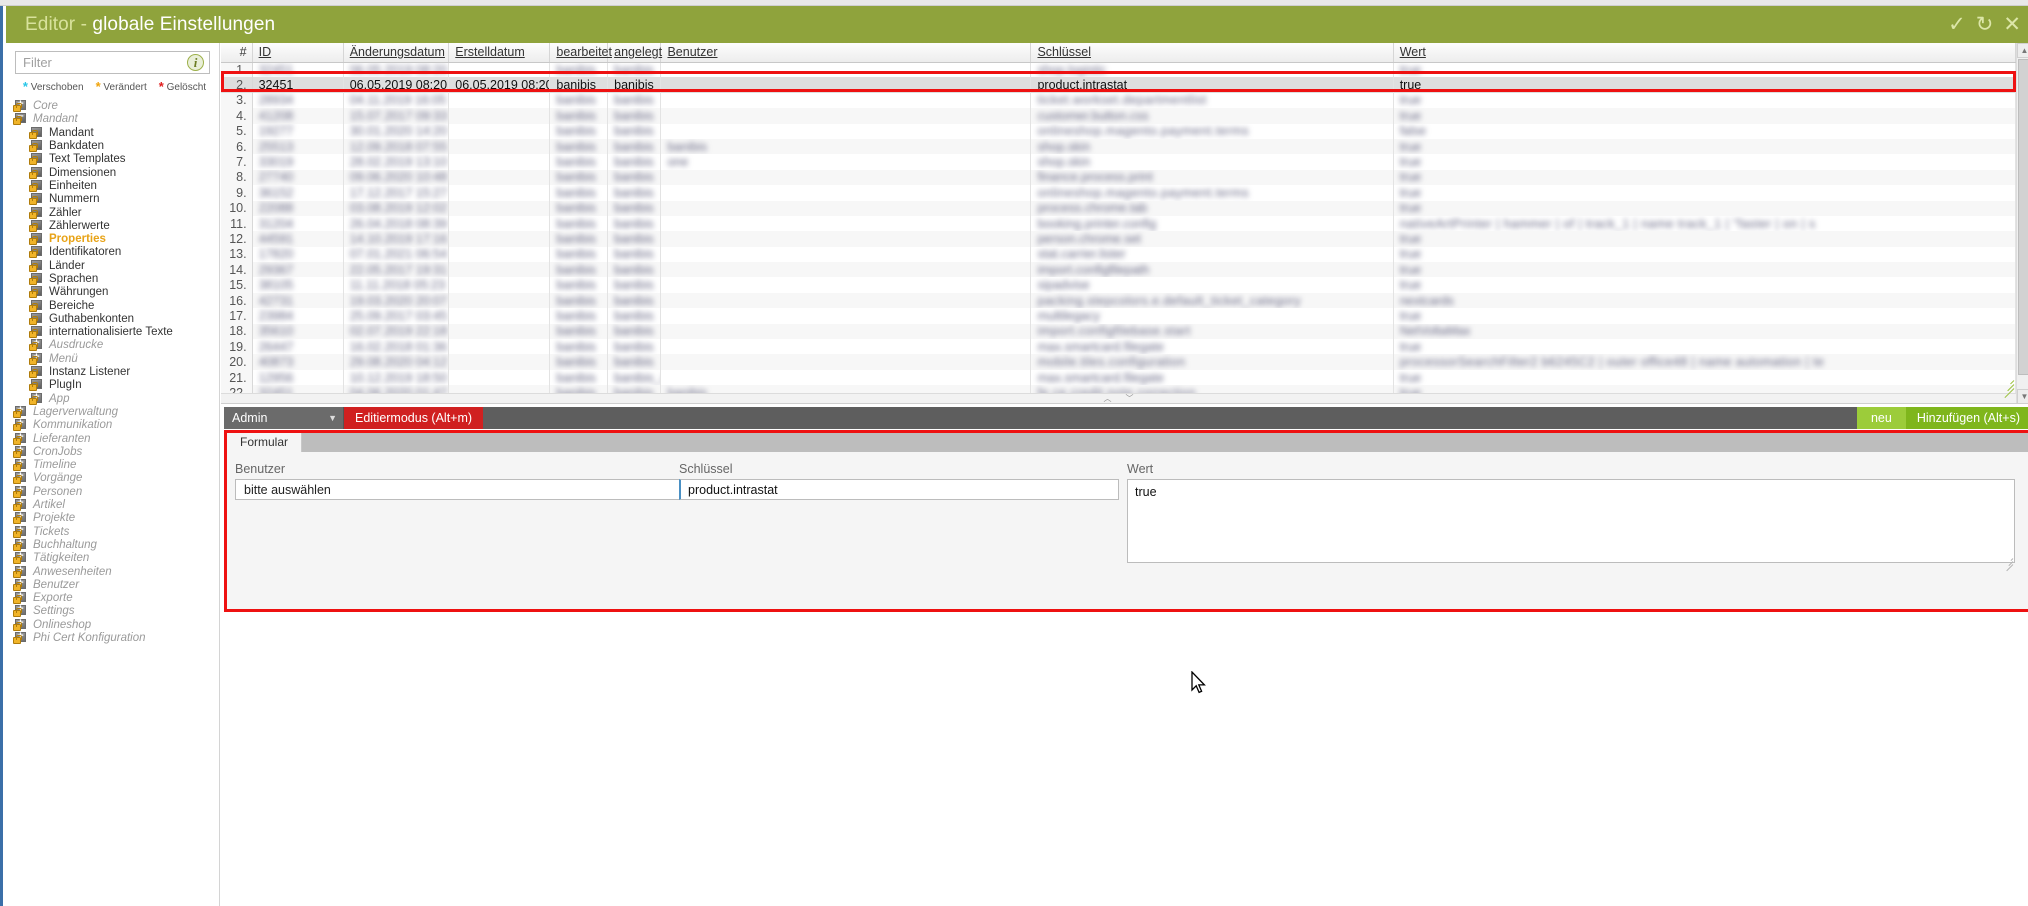 The height and width of the screenshot is (906, 2028). Describe the element at coordinates (1985, 24) in the screenshot. I see `reload-icon: ↻` at that location.